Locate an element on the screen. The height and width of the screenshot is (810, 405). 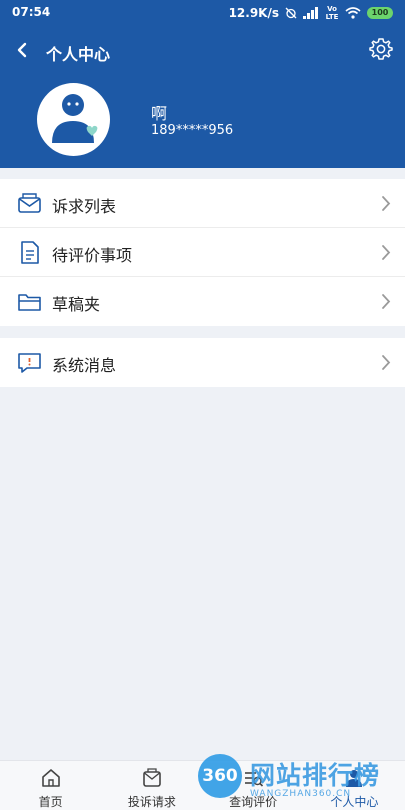
status-bar: 07:54 12.9K/s Vo LTE 100 is located at coordinates (202, 13).